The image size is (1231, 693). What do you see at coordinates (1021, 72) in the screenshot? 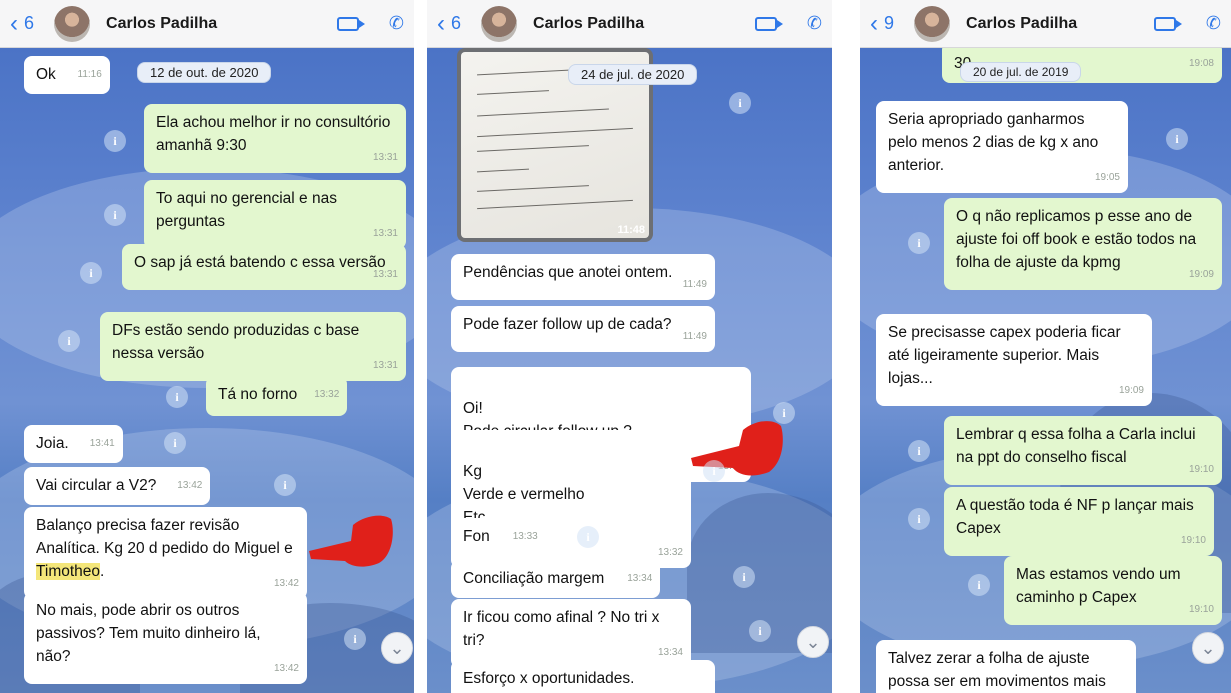
I see `date-badge: 20 de jul. de 2019` at bounding box center [1021, 72].